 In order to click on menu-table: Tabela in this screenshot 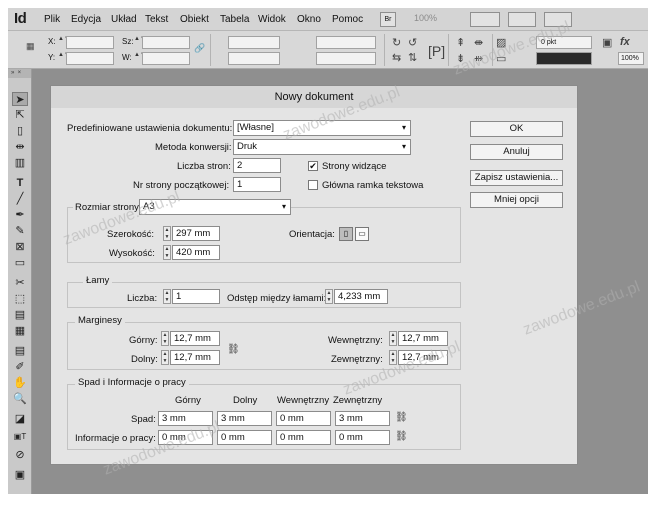, I will do `click(234, 19)`.